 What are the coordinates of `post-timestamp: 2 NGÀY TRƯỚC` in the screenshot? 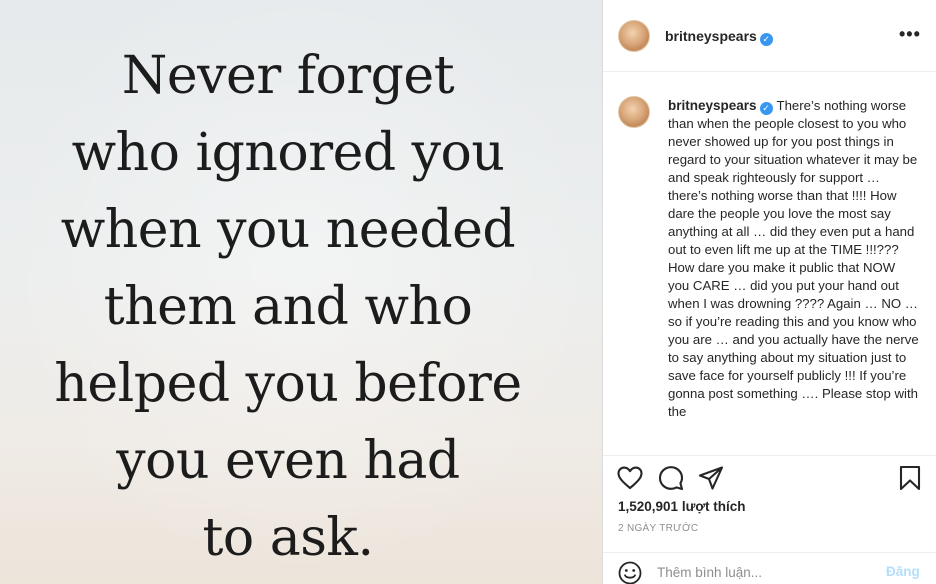 It's located at (658, 528).